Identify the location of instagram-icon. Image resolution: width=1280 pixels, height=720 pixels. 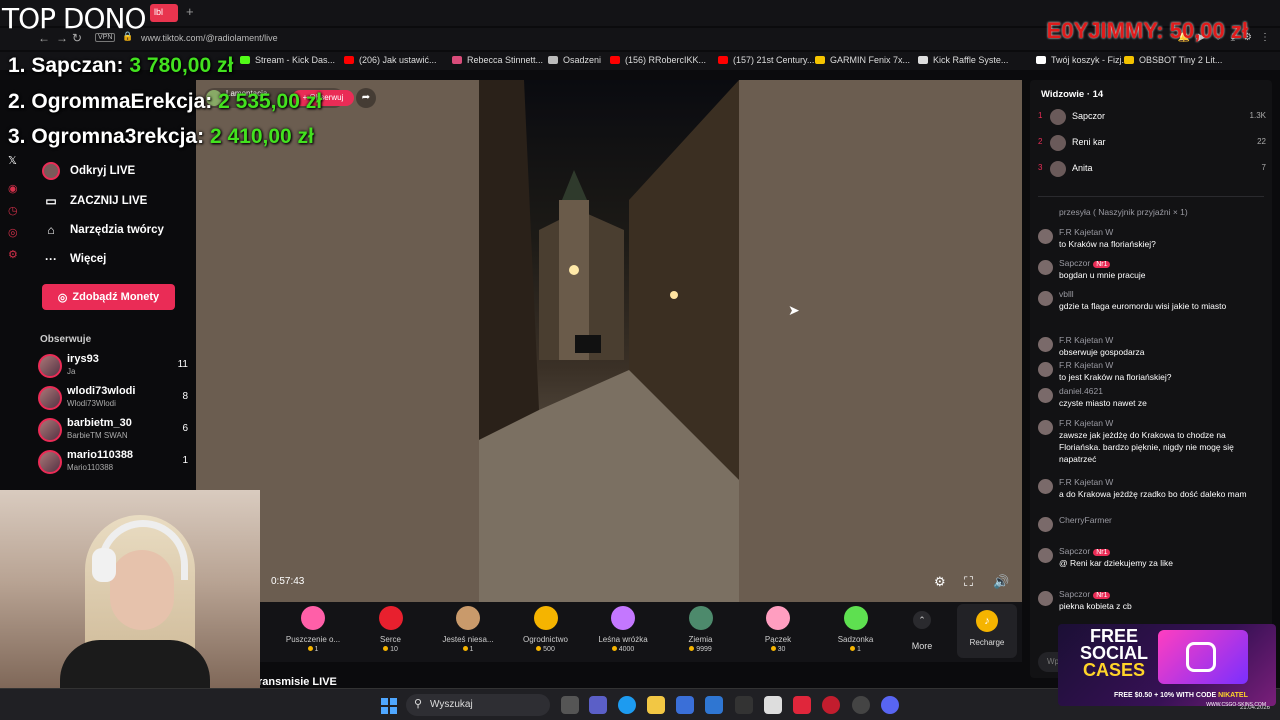
(1201, 657).